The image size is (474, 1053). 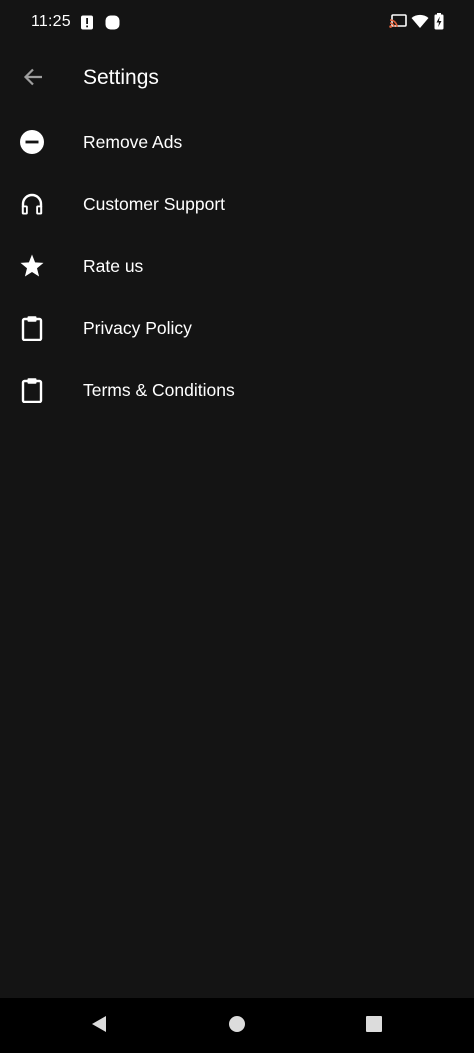 I want to click on nav-back-button, so click(x=99, y=1026).